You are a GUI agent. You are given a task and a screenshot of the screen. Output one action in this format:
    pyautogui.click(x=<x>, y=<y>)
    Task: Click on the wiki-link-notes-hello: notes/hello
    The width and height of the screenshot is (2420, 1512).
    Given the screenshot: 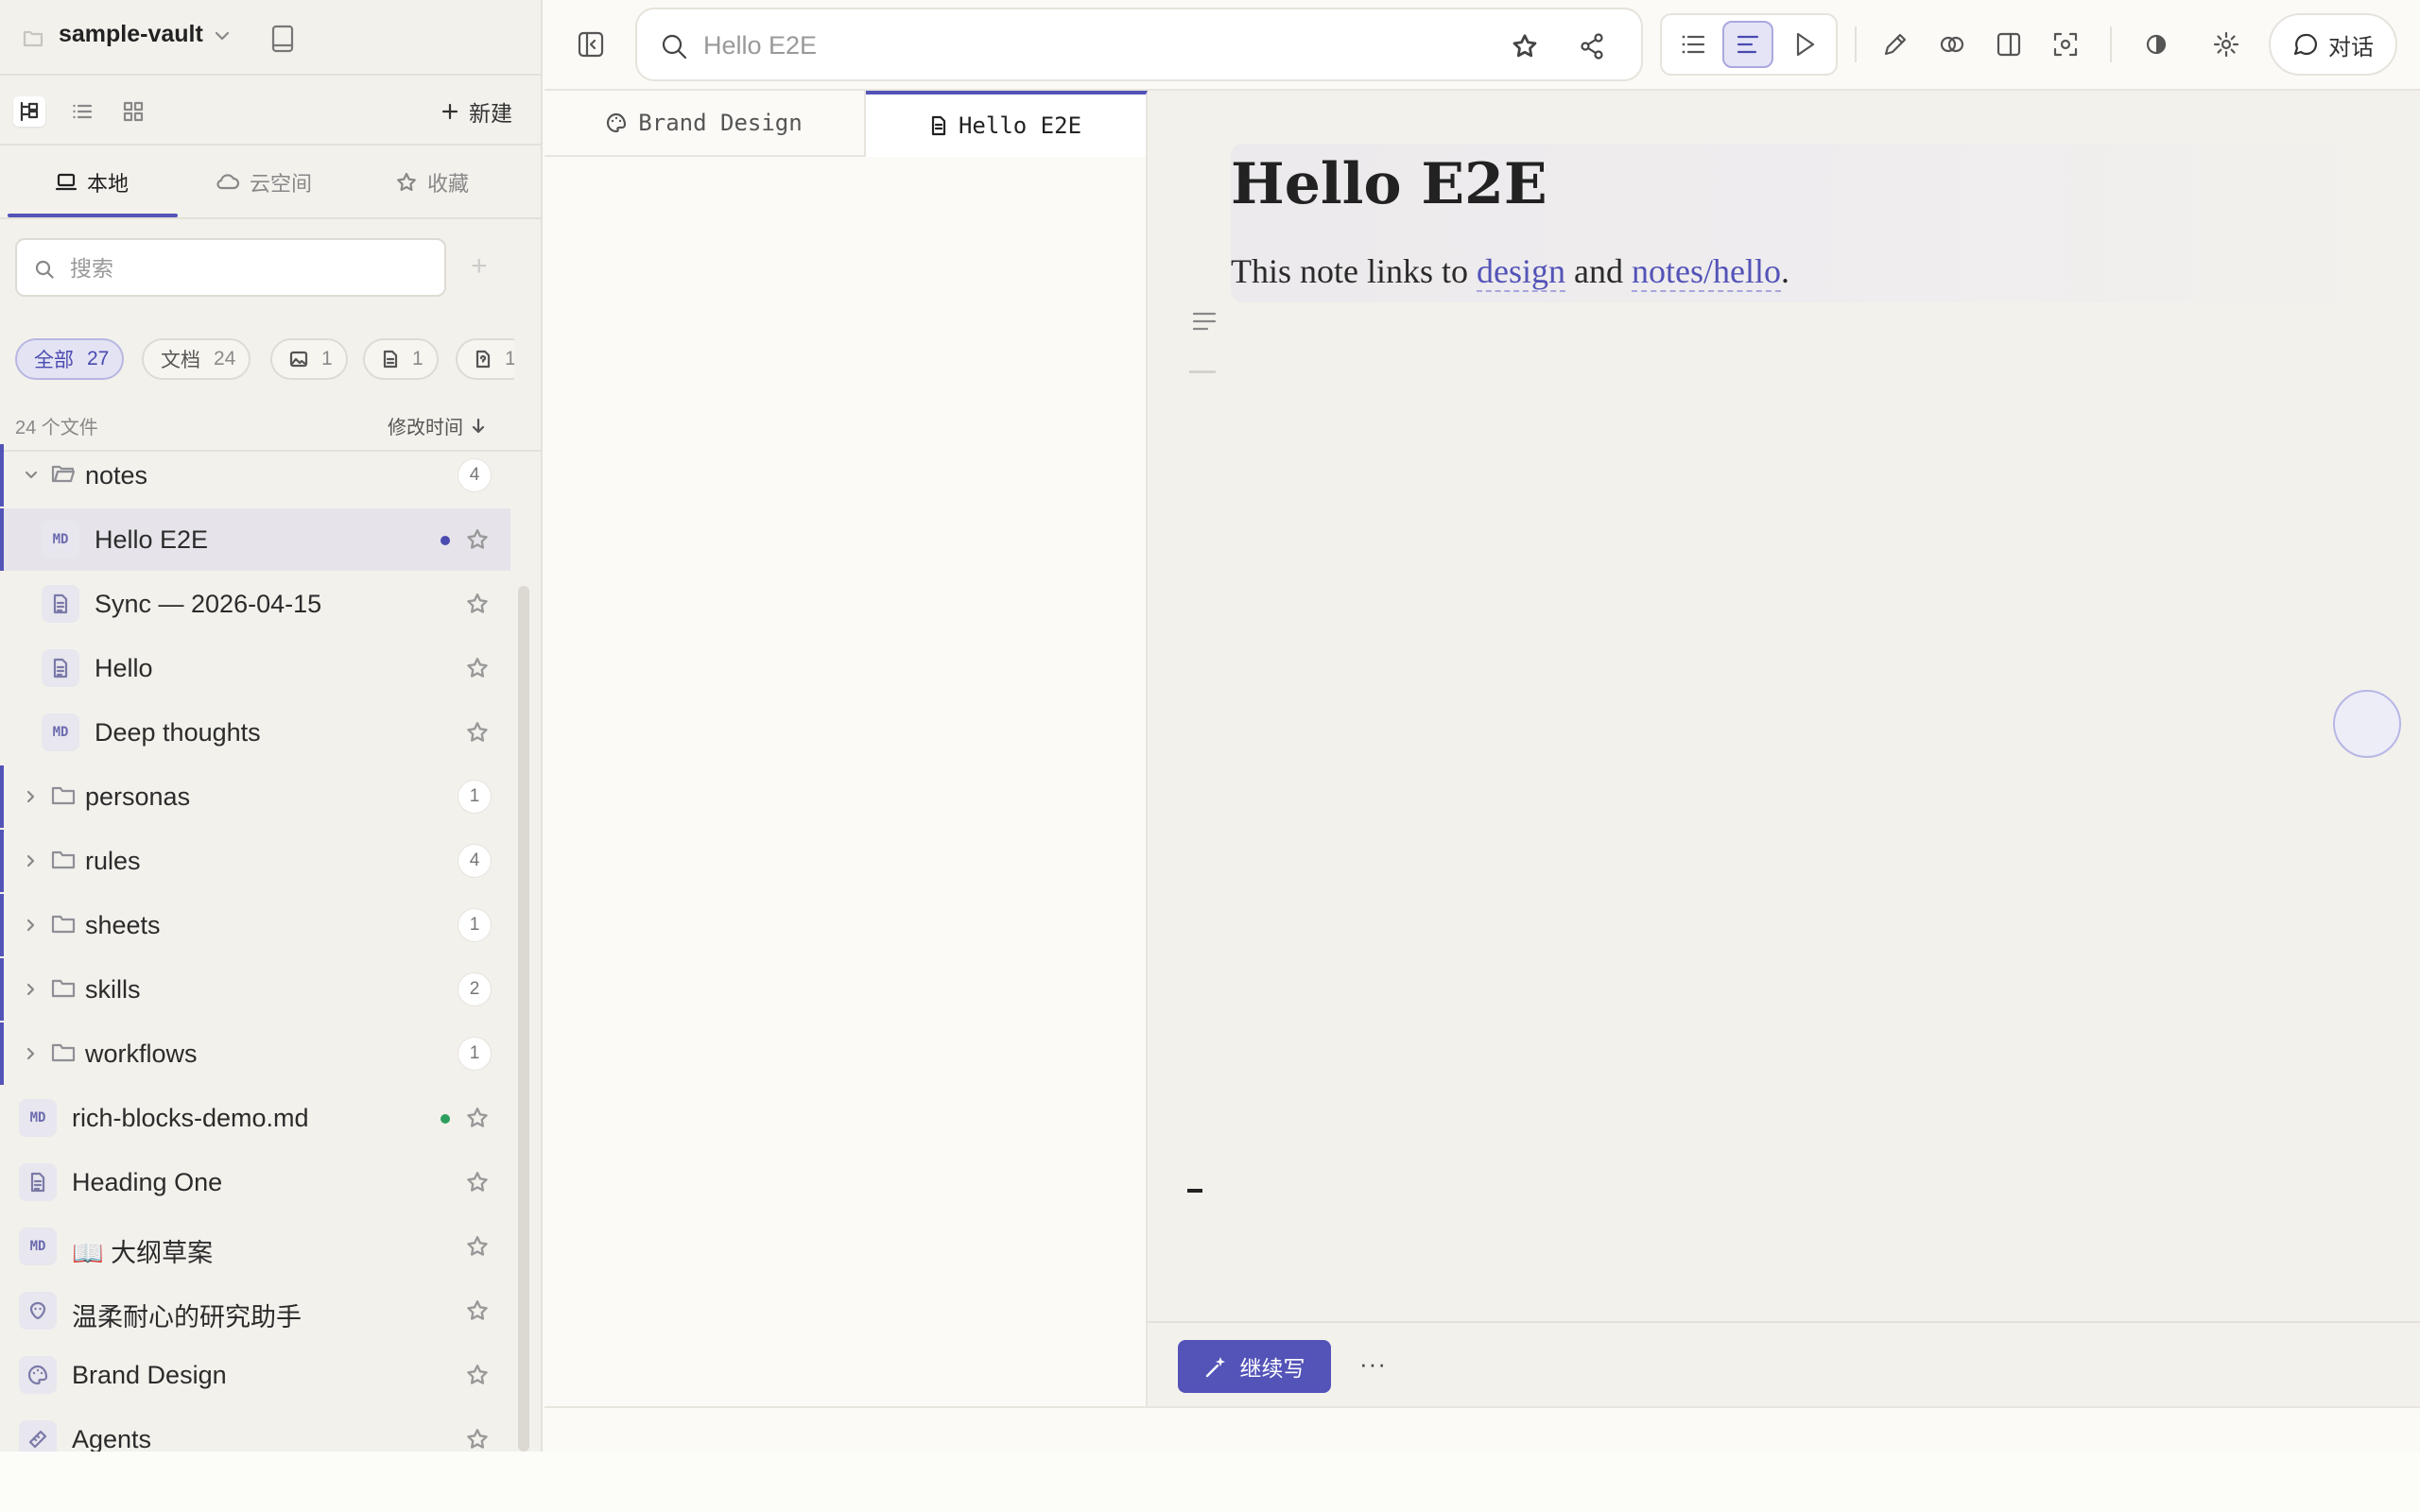 What is the action you would take?
    pyautogui.click(x=1706, y=272)
    